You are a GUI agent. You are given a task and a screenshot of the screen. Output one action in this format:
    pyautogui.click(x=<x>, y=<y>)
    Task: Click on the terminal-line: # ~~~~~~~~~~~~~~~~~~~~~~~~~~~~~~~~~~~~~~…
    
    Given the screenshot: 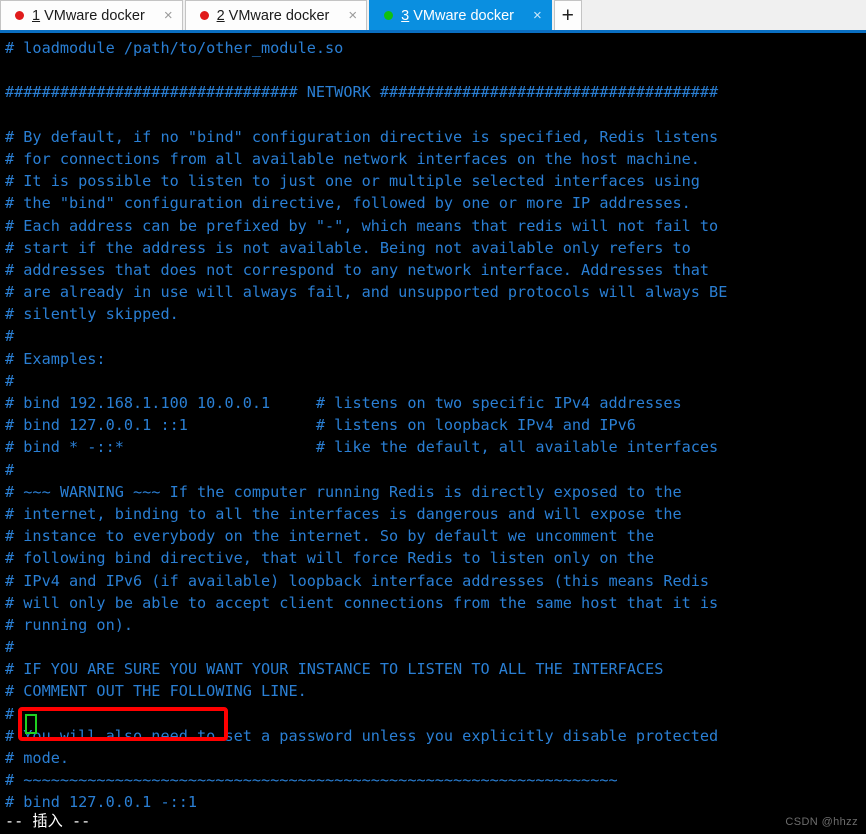 What is the action you would take?
    pyautogui.click(x=311, y=780)
    